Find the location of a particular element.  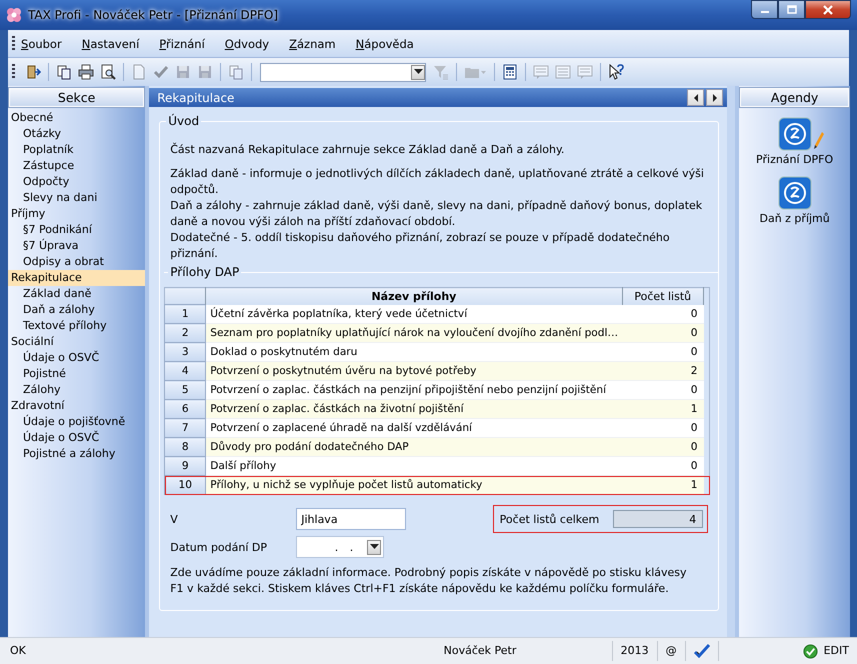

row-number: 8 is located at coordinates (185, 447).